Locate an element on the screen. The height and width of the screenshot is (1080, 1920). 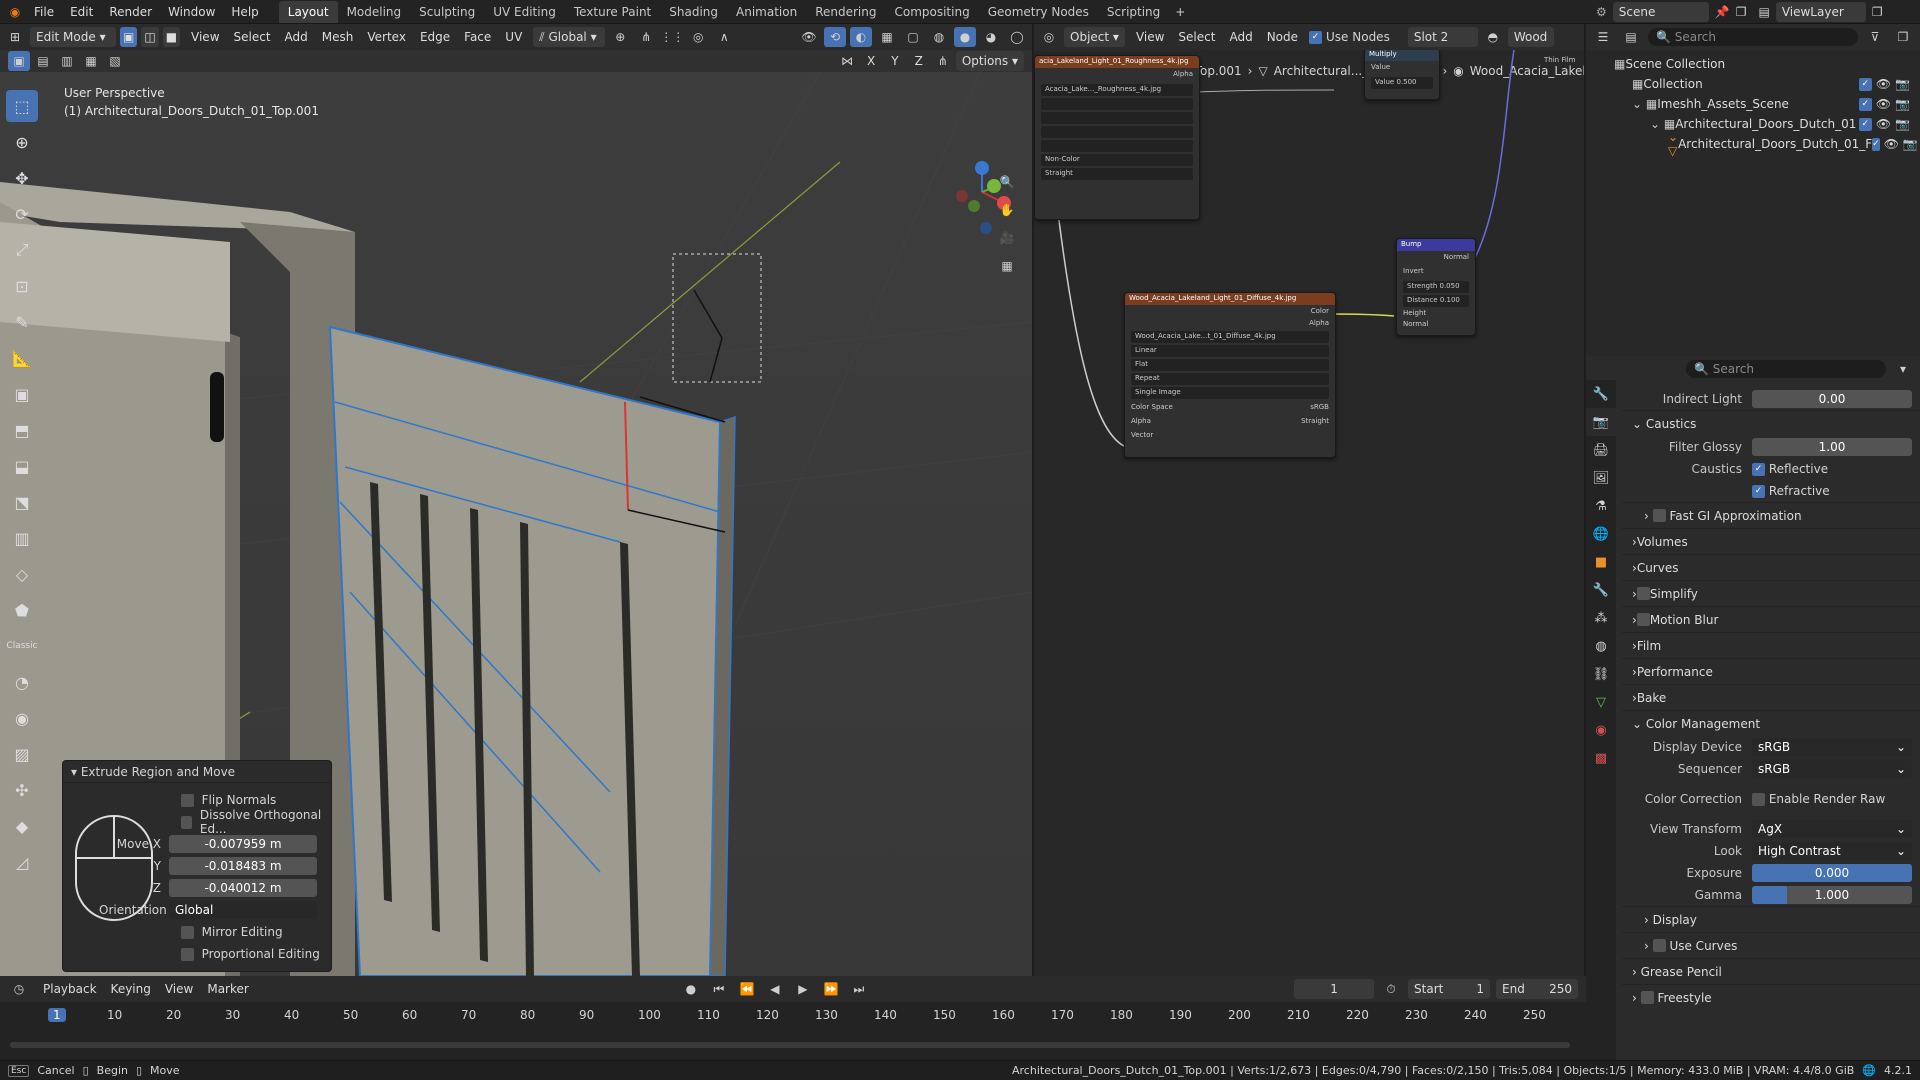
source-field: Single Image is located at coordinates (1230, 393).